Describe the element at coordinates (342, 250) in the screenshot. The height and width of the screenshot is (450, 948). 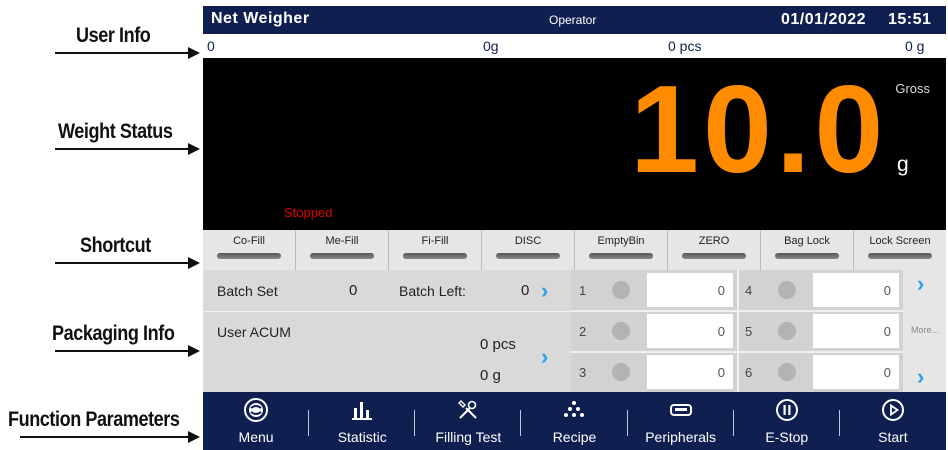
I see `shortcut-me-fill: Me-Fill` at that location.